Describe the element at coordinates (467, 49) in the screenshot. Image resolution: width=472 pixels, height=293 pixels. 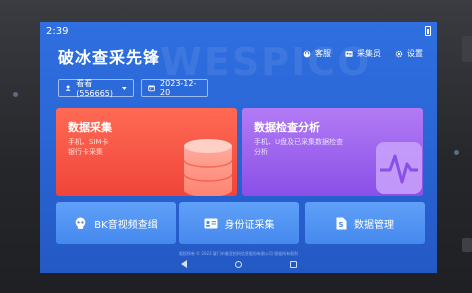
I see `volume-button` at that location.